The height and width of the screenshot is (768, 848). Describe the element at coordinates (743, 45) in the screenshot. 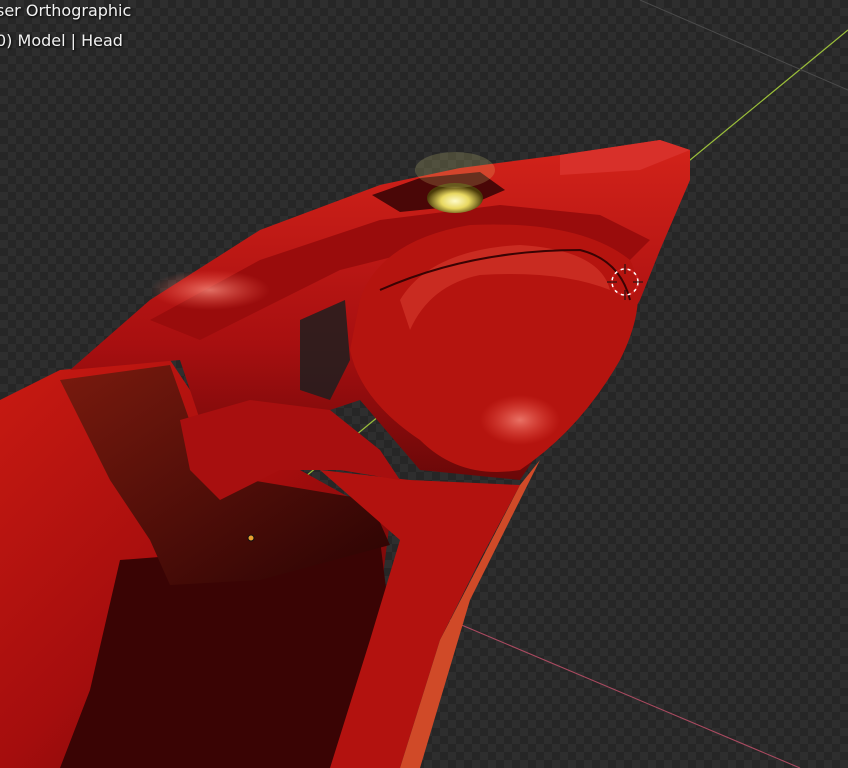

I see `grid-line-upper` at that location.